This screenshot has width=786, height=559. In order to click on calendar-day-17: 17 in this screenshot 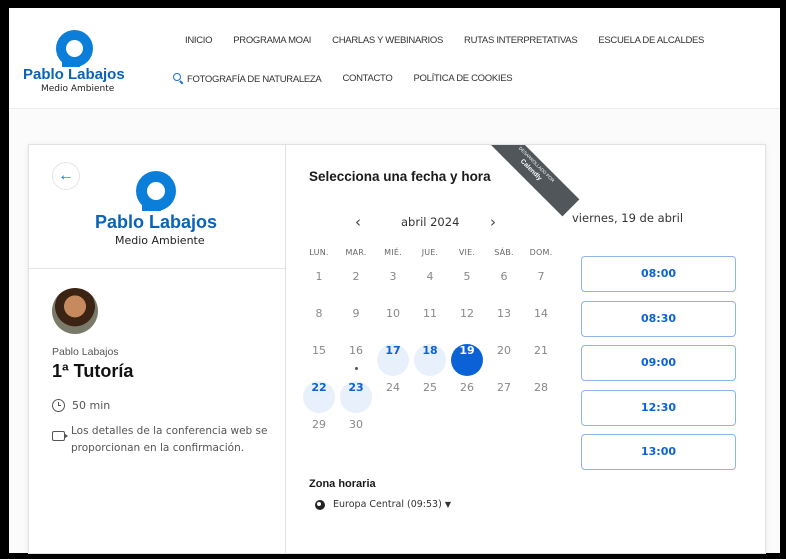, I will do `click(393, 360)`.